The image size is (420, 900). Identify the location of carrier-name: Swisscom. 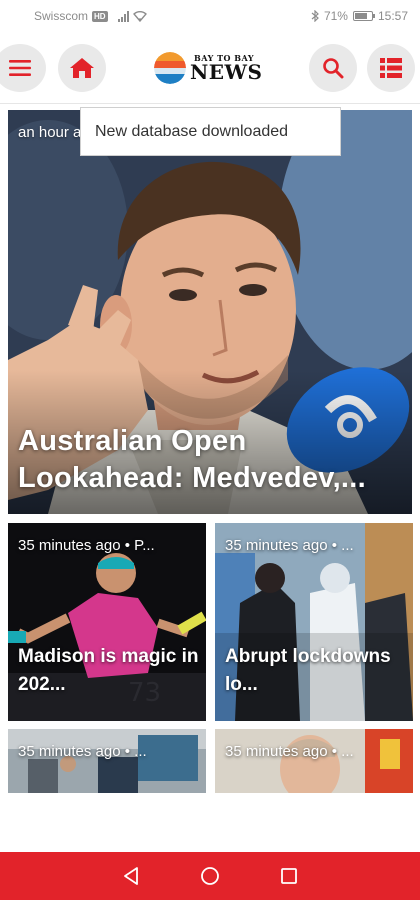
(61, 16).